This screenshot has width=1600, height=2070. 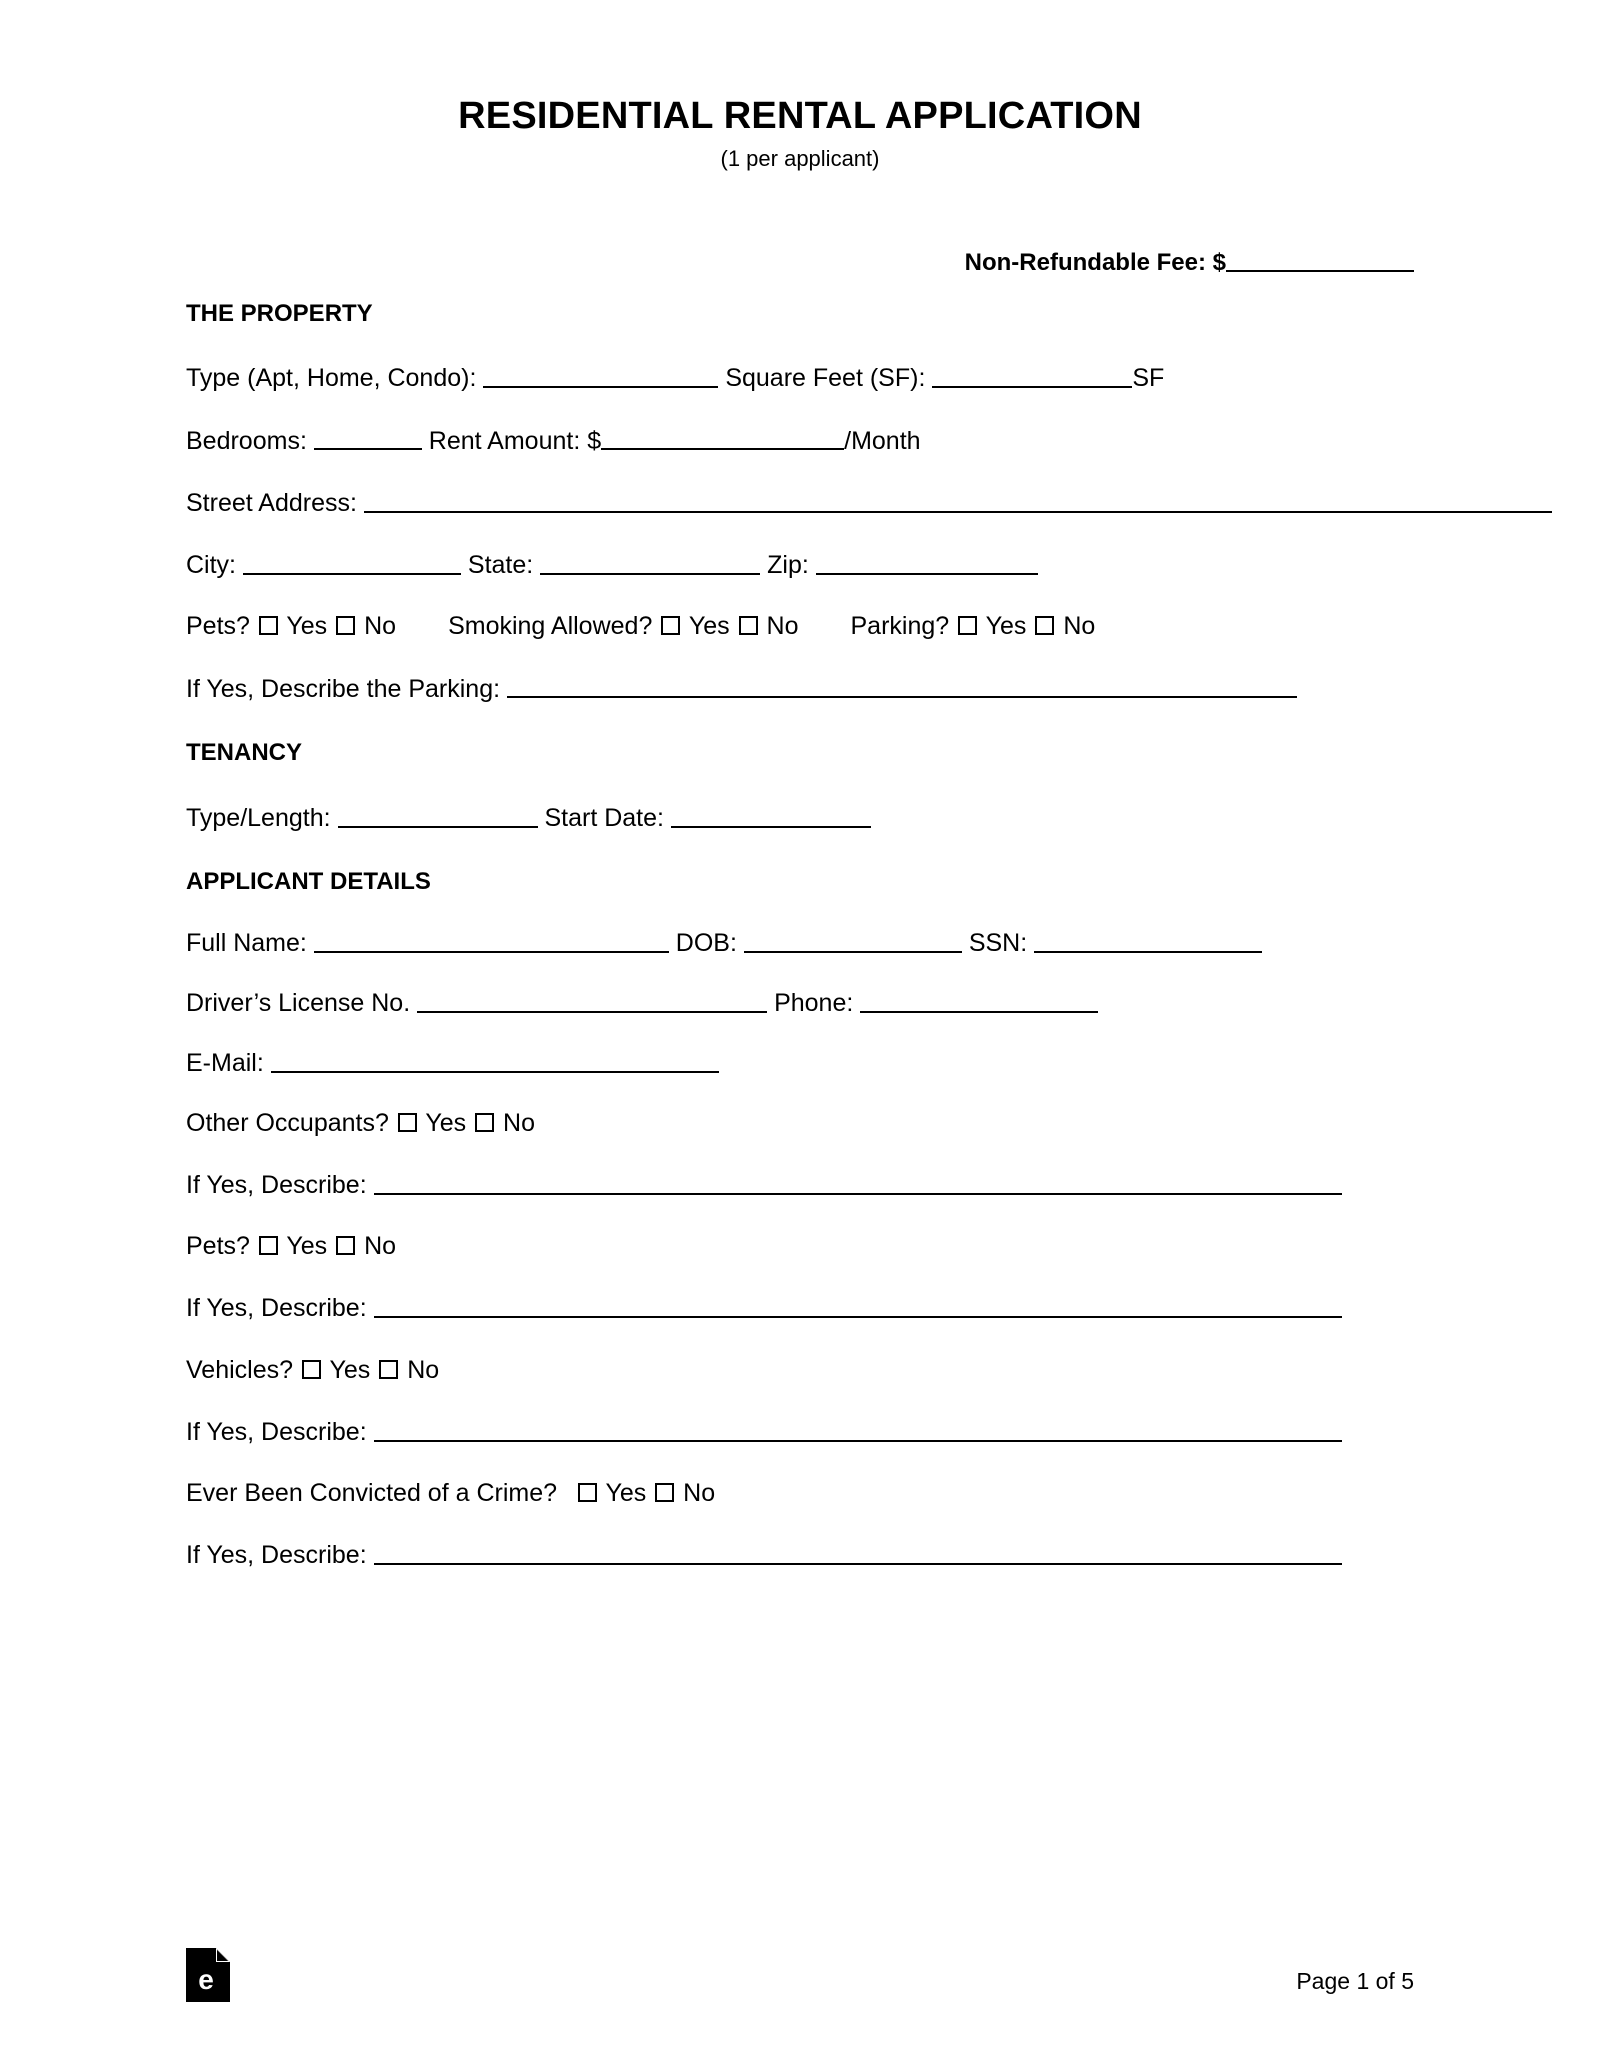 I want to click on zip-label: Zip:, so click(x=788, y=565).